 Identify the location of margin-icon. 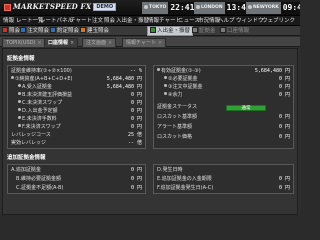
(195, 30).